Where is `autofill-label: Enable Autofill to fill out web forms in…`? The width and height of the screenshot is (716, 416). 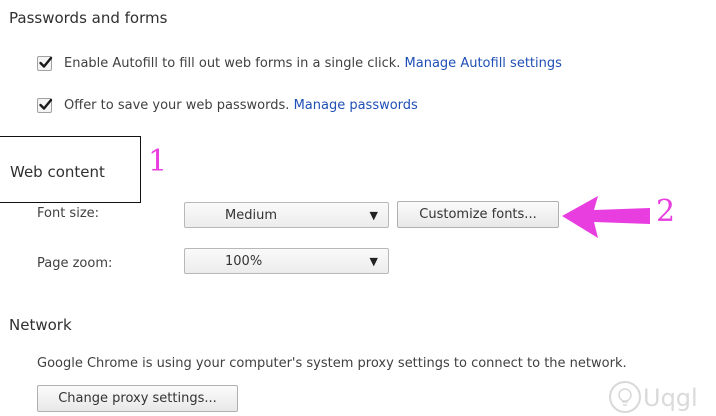
autofill-label: Enable Autofill to fill out web forms in… is located at coordinates (232, 63).